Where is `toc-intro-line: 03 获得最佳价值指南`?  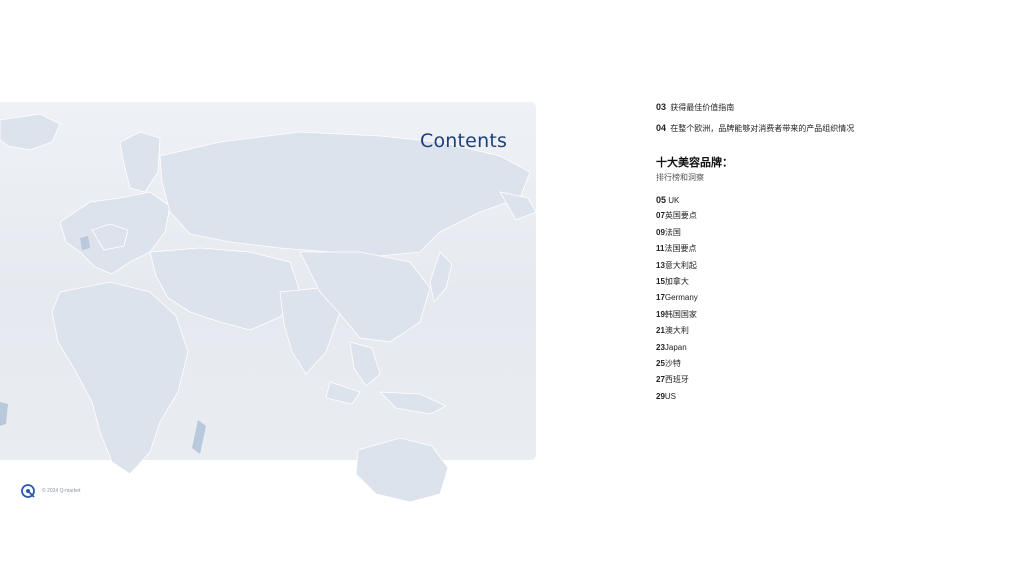 toc-intro-line: 03 获得最佳价值指南 is located at coordinates (826, 107).